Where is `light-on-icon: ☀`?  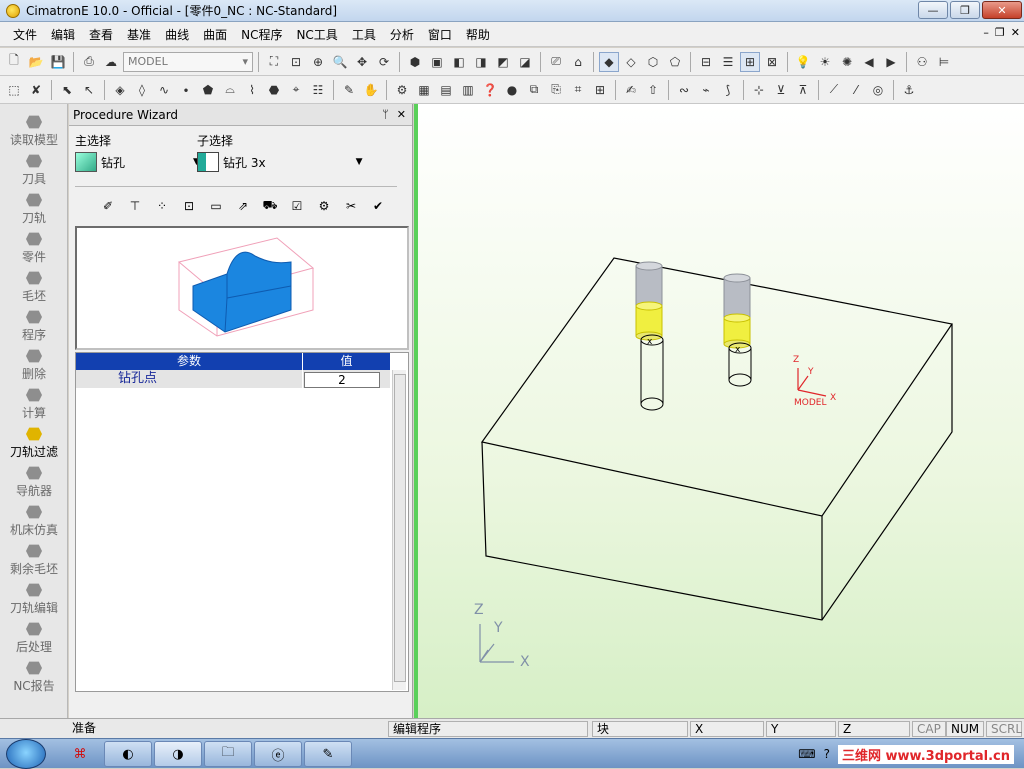
light-on-icon: ☀ is located at coordinates (825, 62).